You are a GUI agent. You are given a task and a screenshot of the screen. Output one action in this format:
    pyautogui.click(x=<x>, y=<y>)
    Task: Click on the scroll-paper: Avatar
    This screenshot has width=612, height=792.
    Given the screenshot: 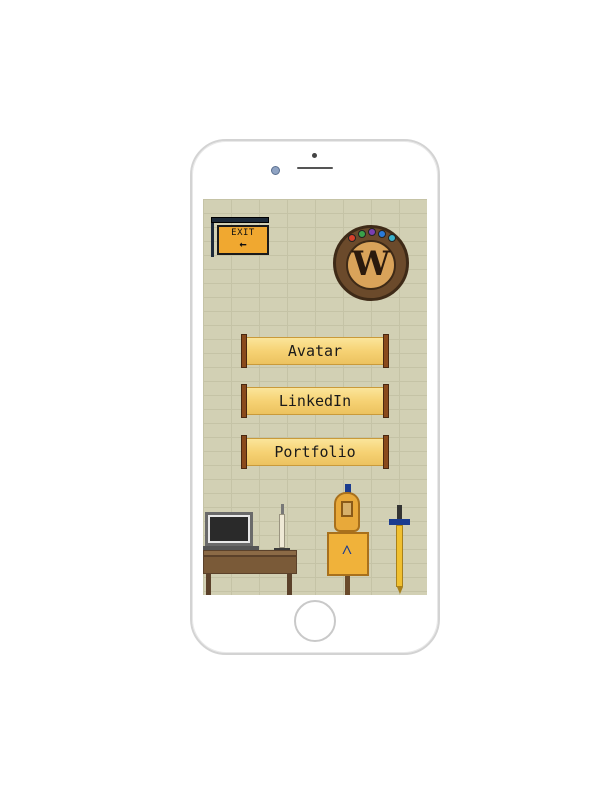 What is the action you would take?
    pyautogui.click(x=315, y=351)
    